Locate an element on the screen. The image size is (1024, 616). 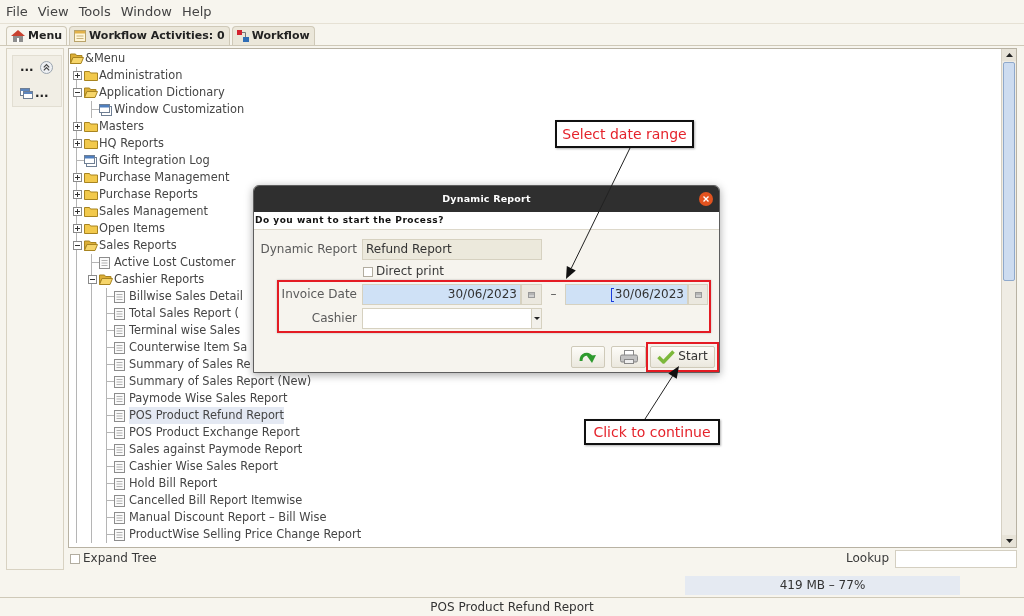
tree-item: Window Customization is located at coordinates (179, 109).